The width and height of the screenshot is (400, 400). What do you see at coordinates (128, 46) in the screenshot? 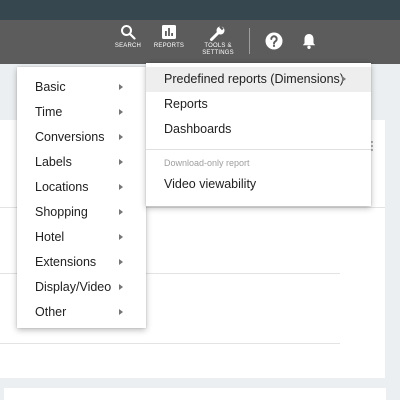
I see `search-label: SEARCH` at bounding box center [128, 46].